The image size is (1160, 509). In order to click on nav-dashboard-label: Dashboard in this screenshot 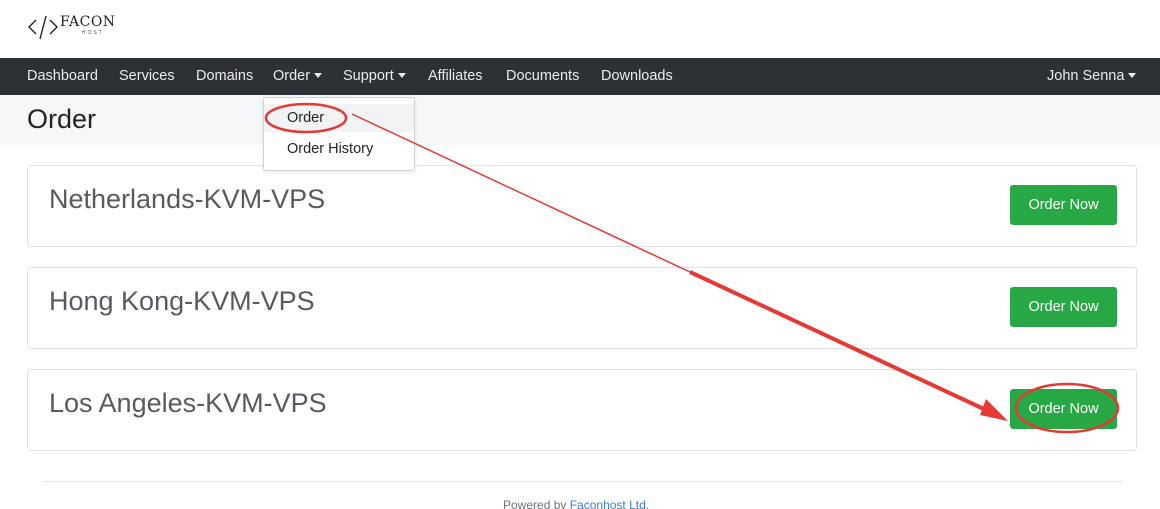, I will do `click(62, 76)`.